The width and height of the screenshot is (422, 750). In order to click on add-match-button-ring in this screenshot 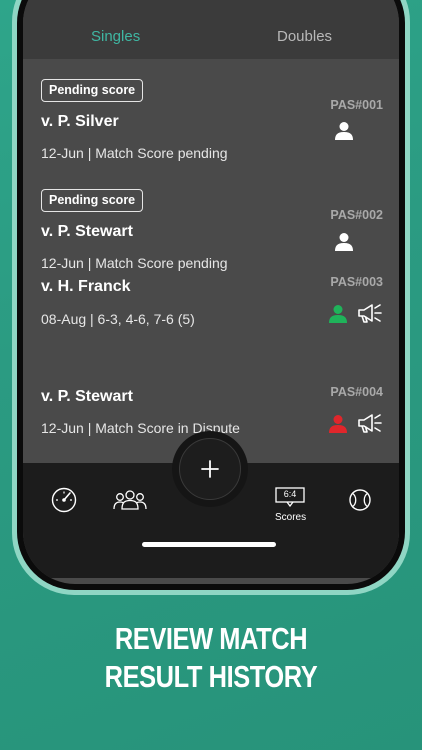, I will do `click(210, 469)`.